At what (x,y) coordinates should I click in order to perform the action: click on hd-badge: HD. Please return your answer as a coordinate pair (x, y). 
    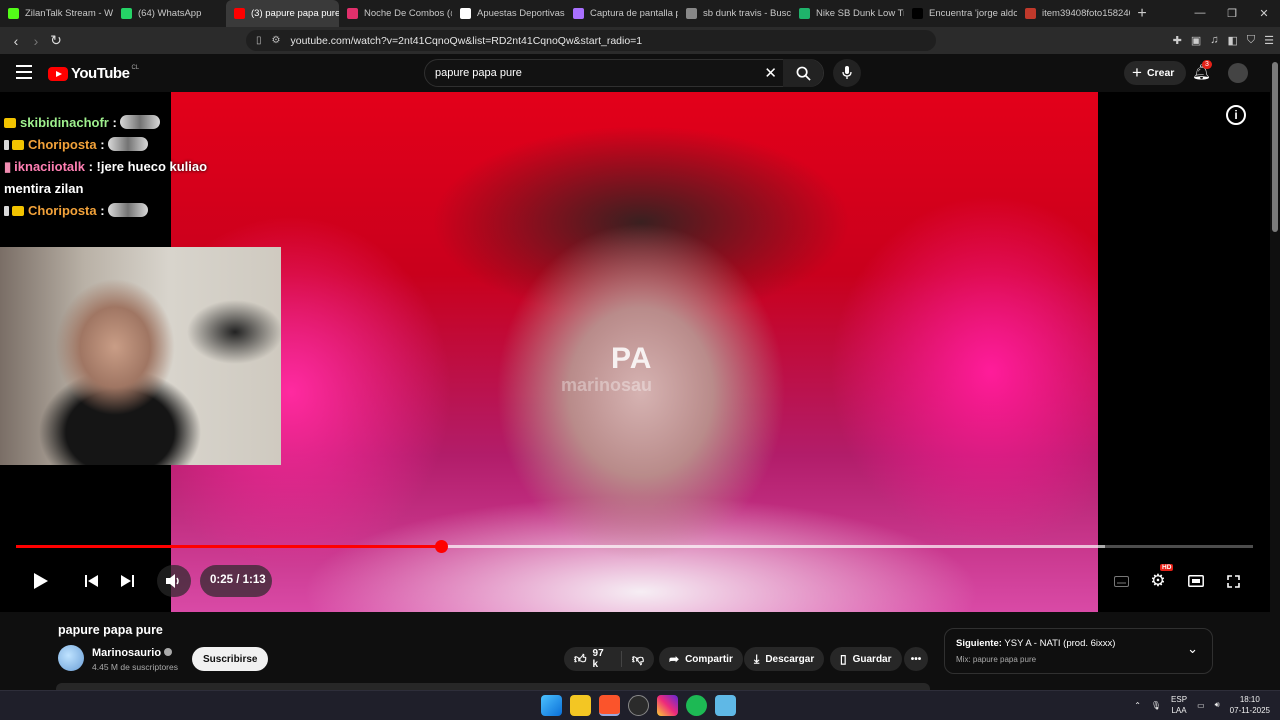
    Looking at the image, I should click on (1167, 567).